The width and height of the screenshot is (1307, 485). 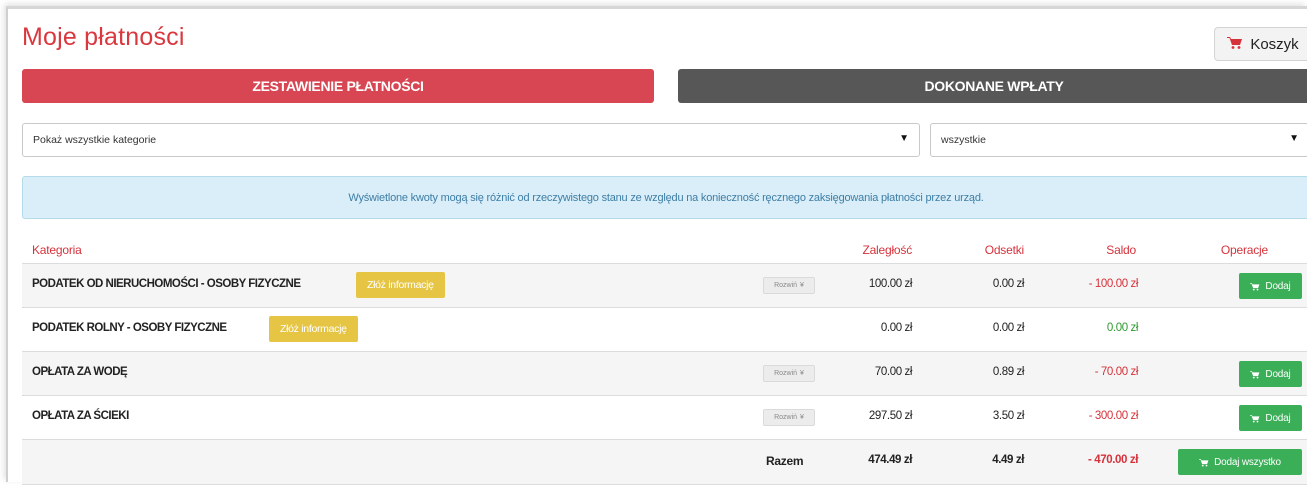 I want to click on arrears-value: 70.00 zł, so click(x=893, y=372).